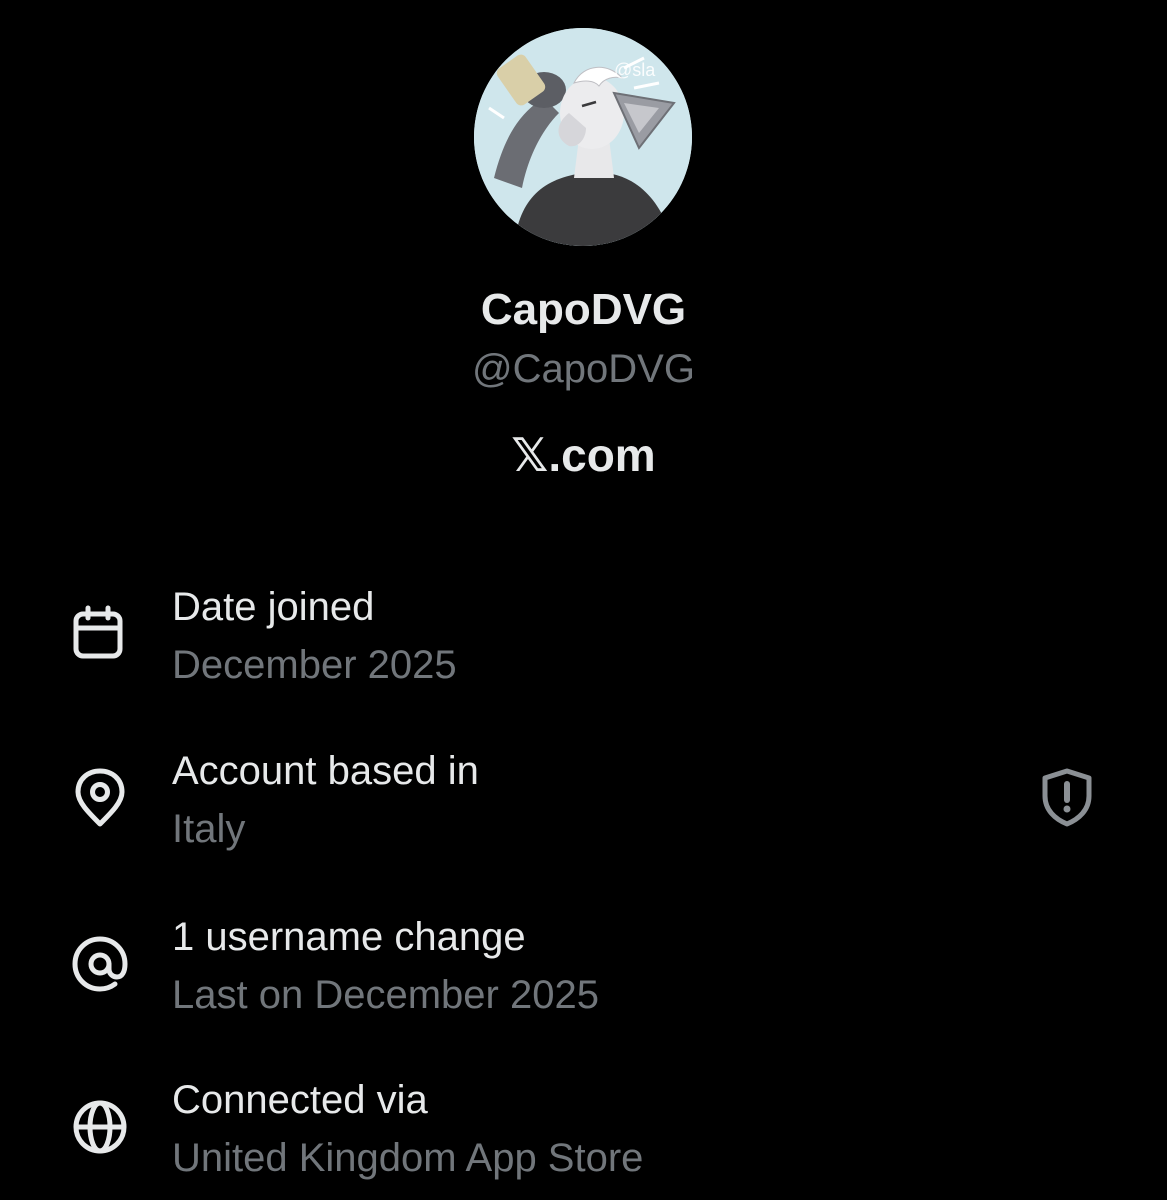  Describe the element at coordinates (325, 771) in the screenshot. I see `row-title: Account based in` at that location.